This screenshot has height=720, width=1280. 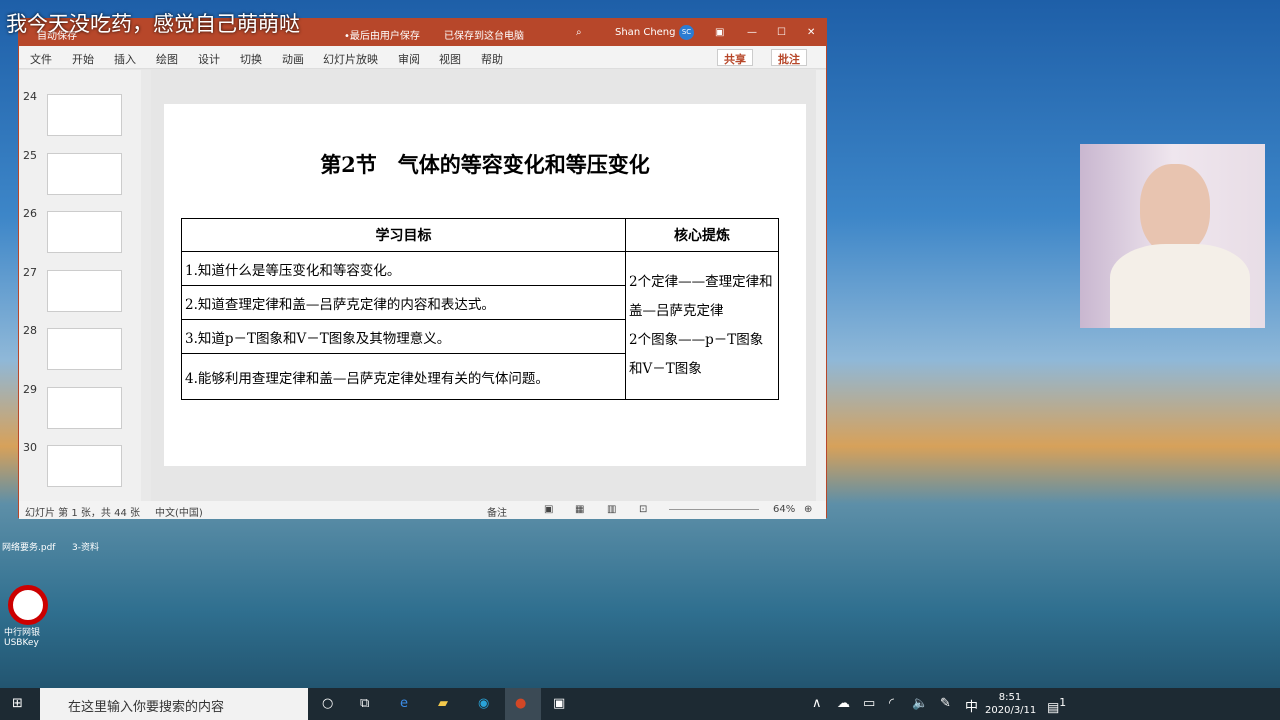 What do you see at coordinates (920, 703) in the screenshot?
I see `volume-icon: 🔈` at bounding box center [920, 703].